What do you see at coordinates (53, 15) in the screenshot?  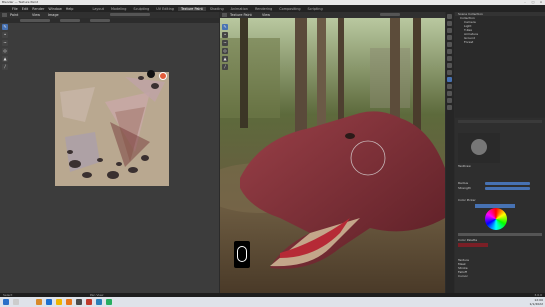 I see `uv-image-menu: Image` at bounding box center [53, 15].